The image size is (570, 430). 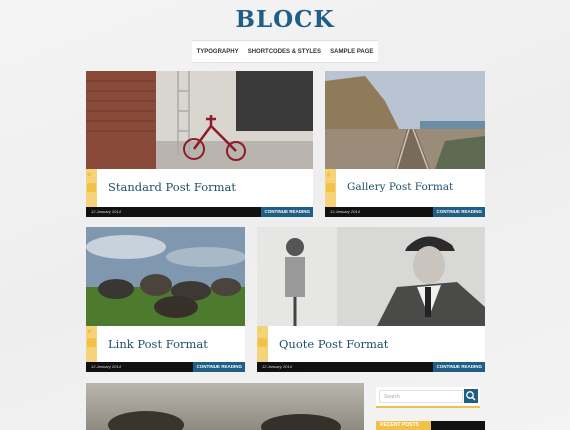 I want to click on post-title: Quote Post Format, so click(x=333, y=344).